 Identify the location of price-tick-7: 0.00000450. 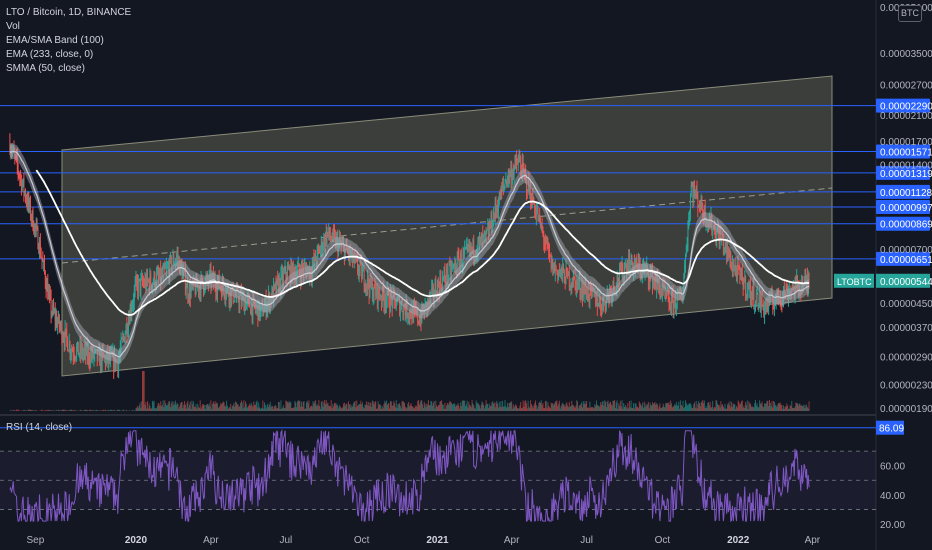
(906, 304).